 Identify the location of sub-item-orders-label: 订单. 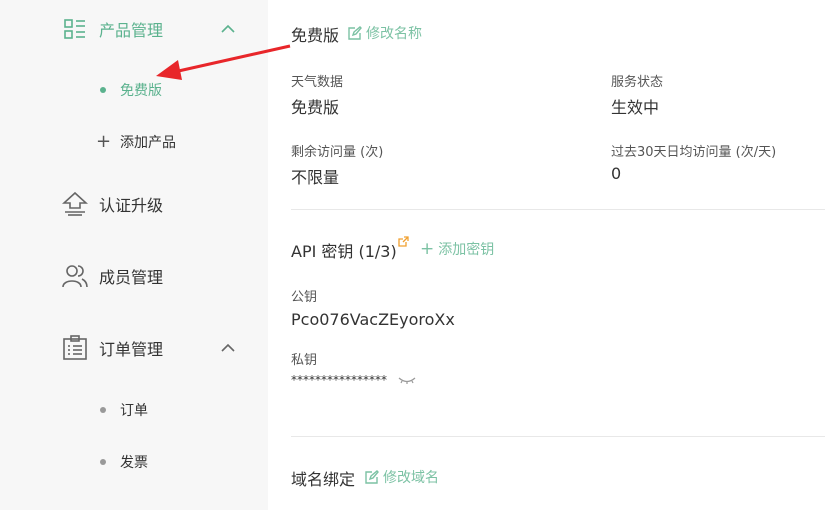
(134, 411).